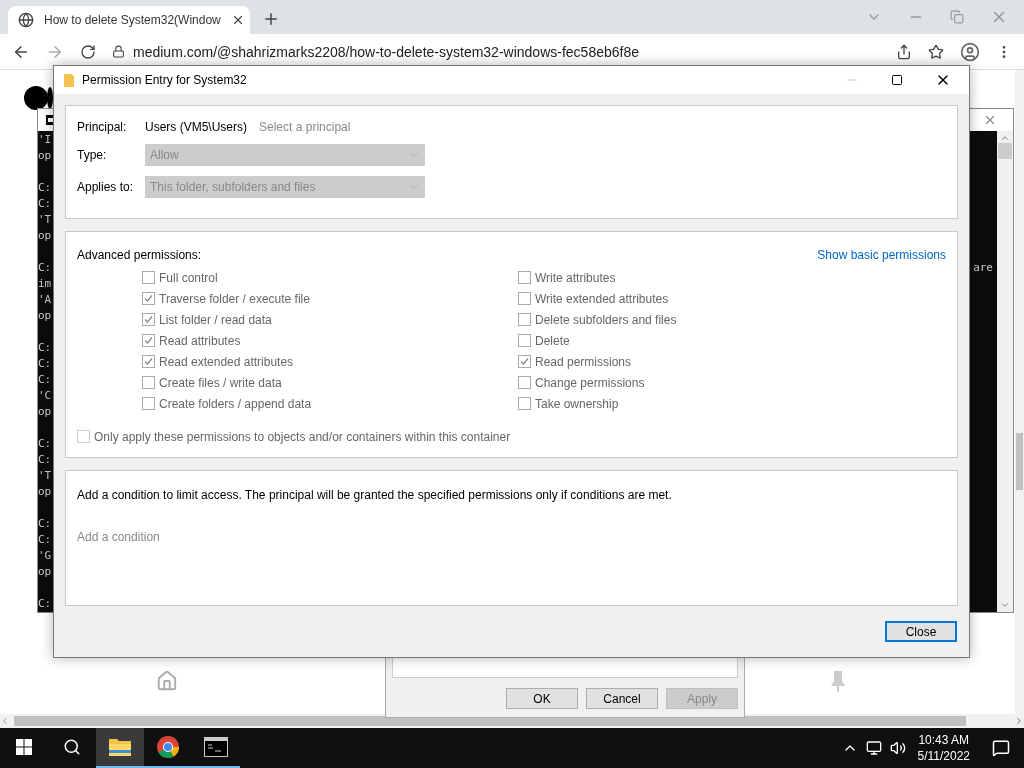  What do you see at coordinates (1019, 392) in the screenshot?
I see `scrollbar` at bounding box center [1019, 392].